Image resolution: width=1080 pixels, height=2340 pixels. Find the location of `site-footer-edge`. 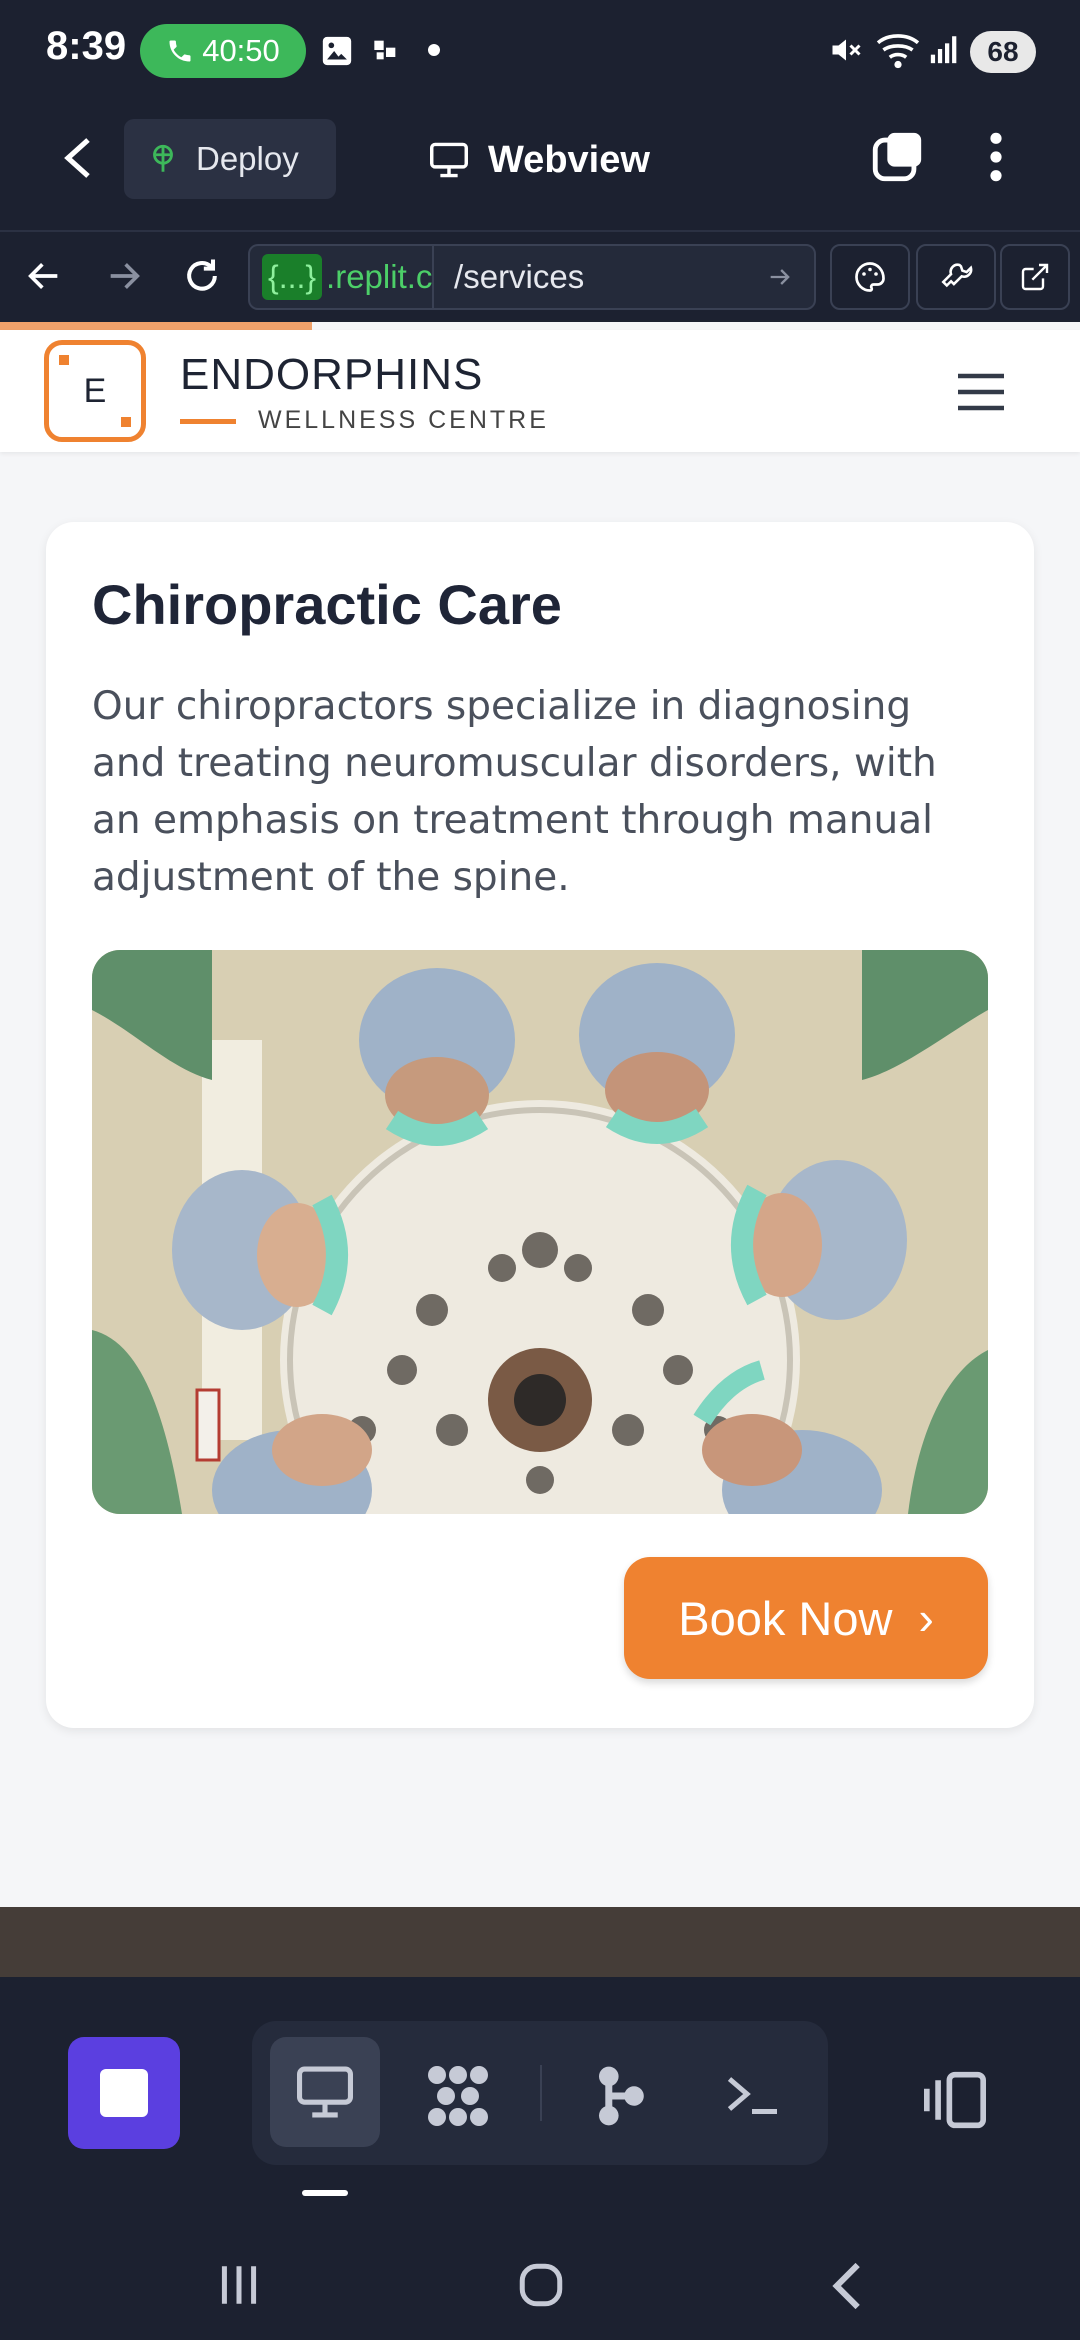

site-footer-edge is located at coordinates (540, 1942).